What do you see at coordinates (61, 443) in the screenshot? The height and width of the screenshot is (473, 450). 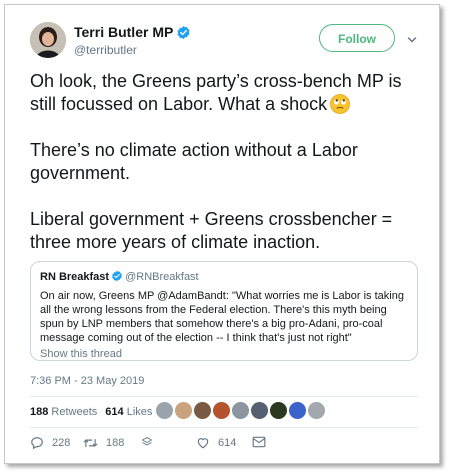 I see `reply-count: 228` at bounding box center [61, 443].